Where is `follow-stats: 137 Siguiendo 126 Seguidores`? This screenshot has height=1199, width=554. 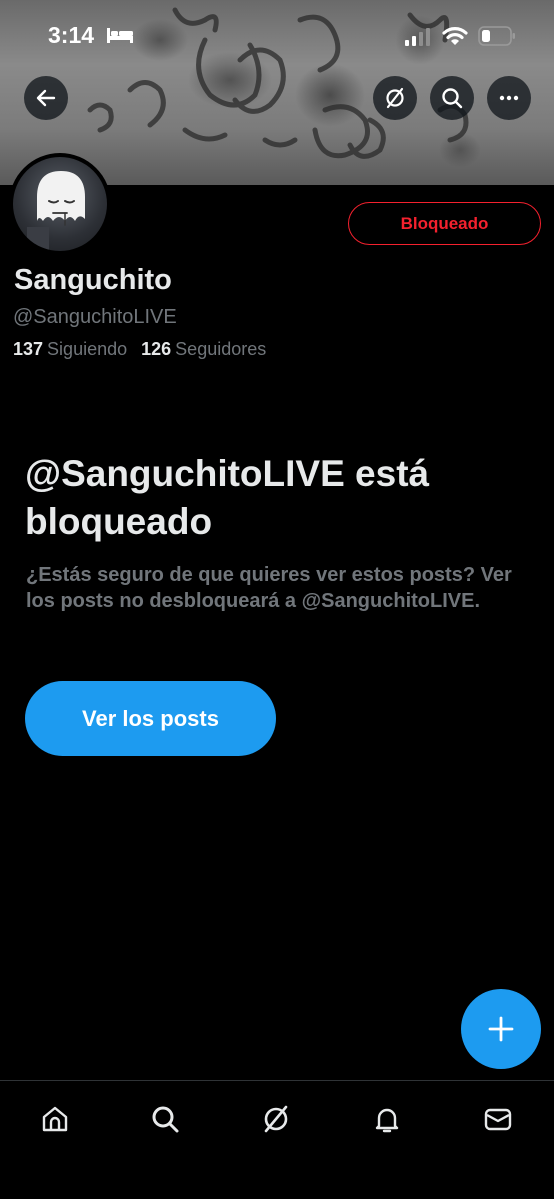
follow-stats: 137 Siguiendo 126 Seguidores is located at coordinates (139, 349).